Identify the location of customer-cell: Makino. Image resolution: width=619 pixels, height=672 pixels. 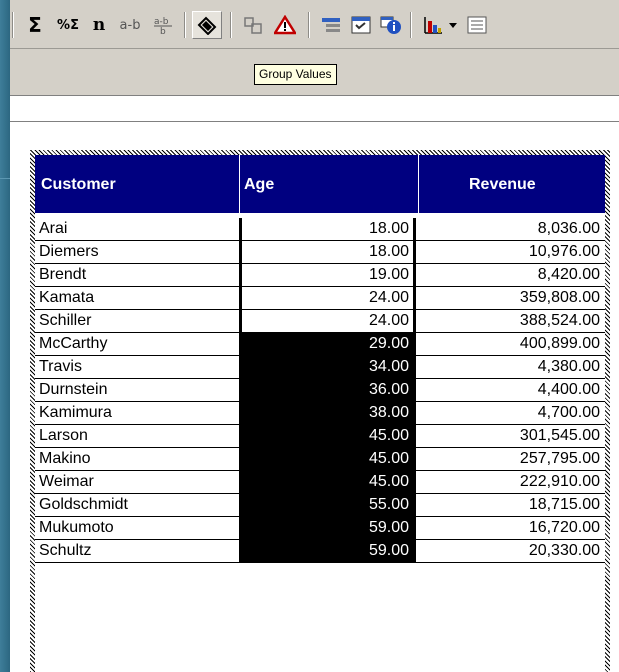
(137, 459).